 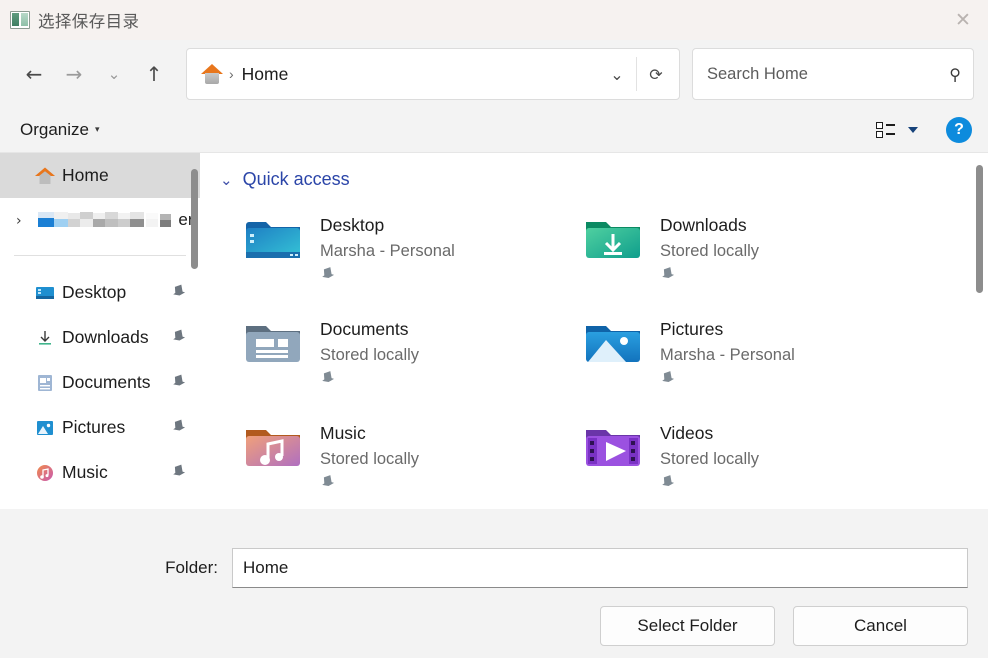 What do you see at coordinates (194, 331) in the screenshot?
I see `sidebar-scrollbar` at bounding box center [194, 331].